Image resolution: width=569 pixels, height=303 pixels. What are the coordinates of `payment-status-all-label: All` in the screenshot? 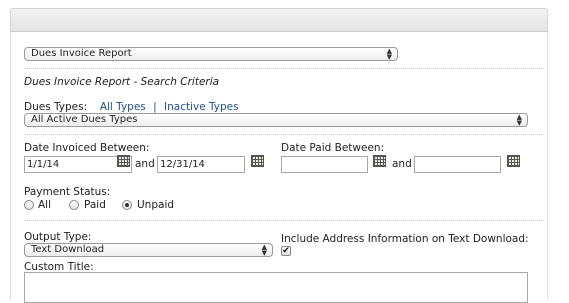 It's located at (45, 205).